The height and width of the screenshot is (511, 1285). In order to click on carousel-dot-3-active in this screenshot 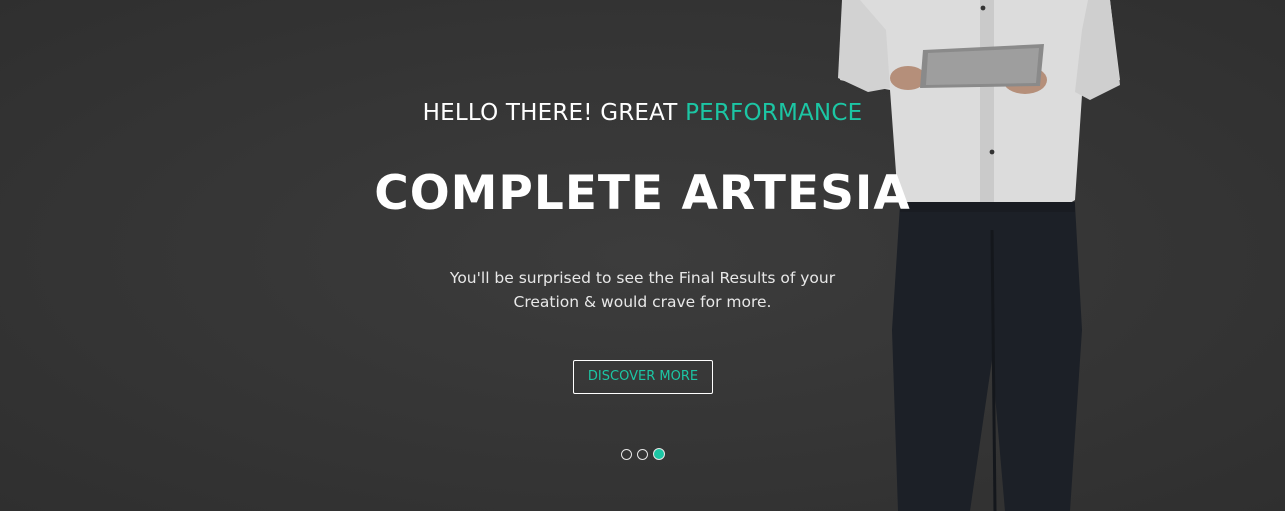, I will do `click(659, 454)`.